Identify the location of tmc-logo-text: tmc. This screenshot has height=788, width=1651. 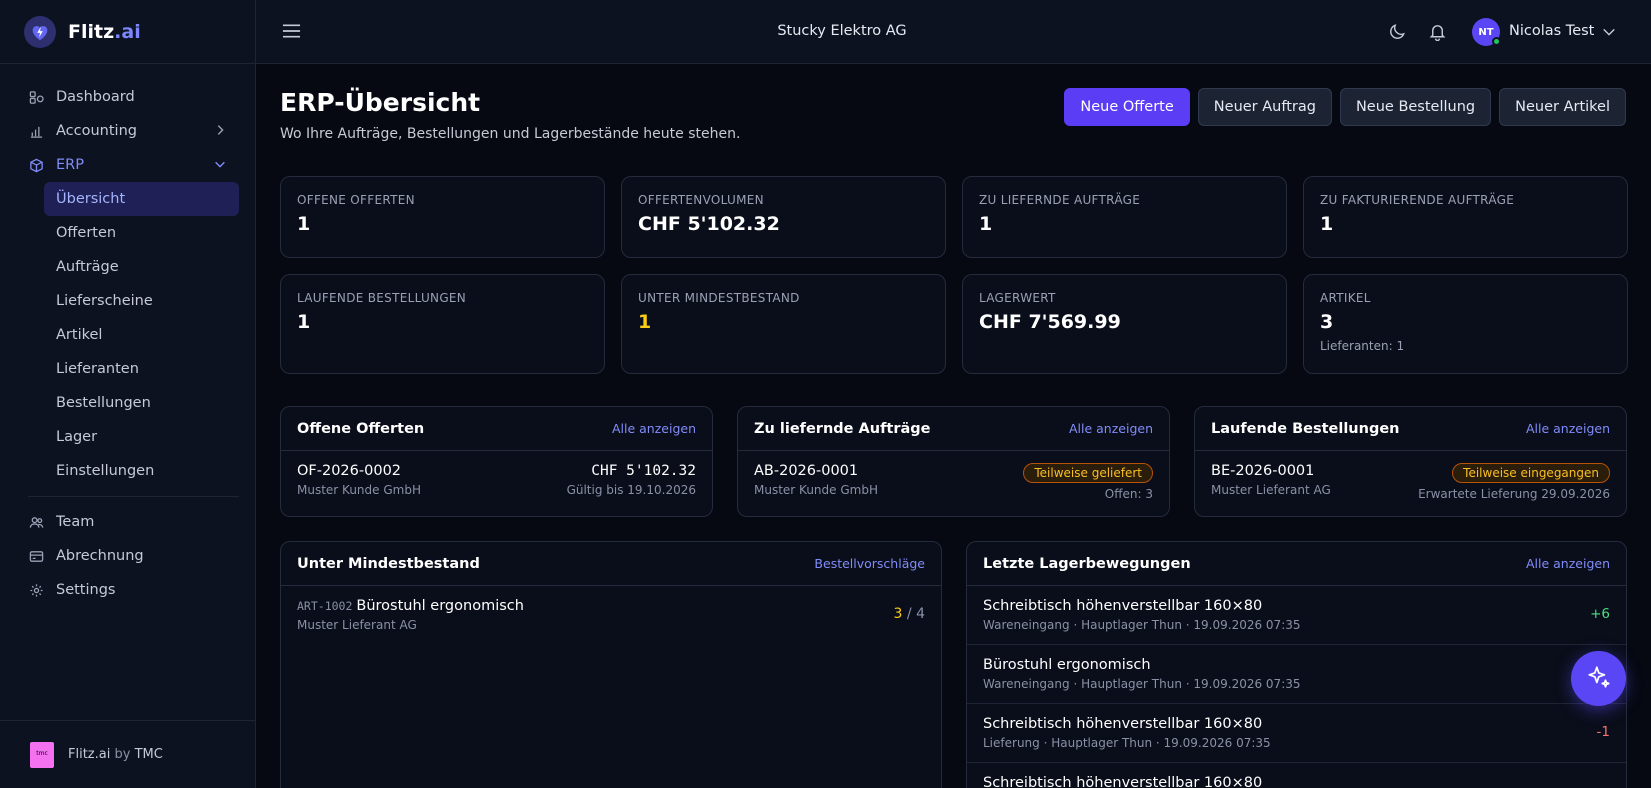
(42, 753).